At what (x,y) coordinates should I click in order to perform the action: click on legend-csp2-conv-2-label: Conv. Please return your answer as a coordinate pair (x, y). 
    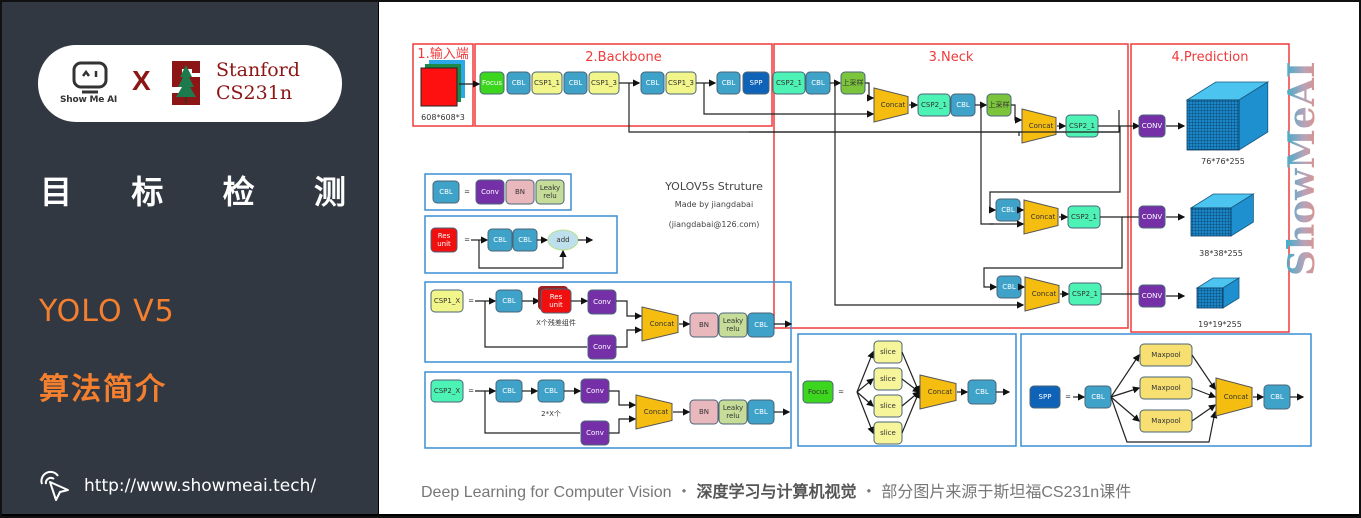
    Looking at the image, I should click on (595, 433).